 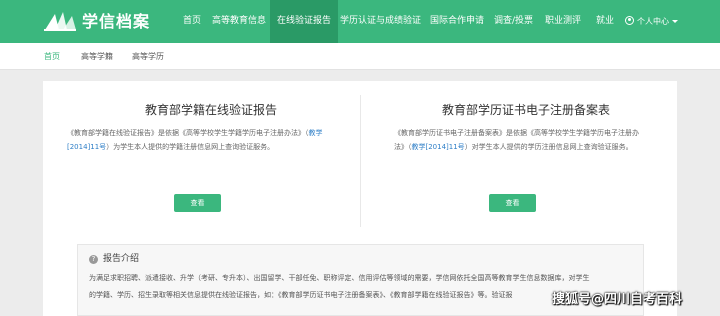 I want to click on user-center-menu: 个人中心, so click(x=651, y=21).